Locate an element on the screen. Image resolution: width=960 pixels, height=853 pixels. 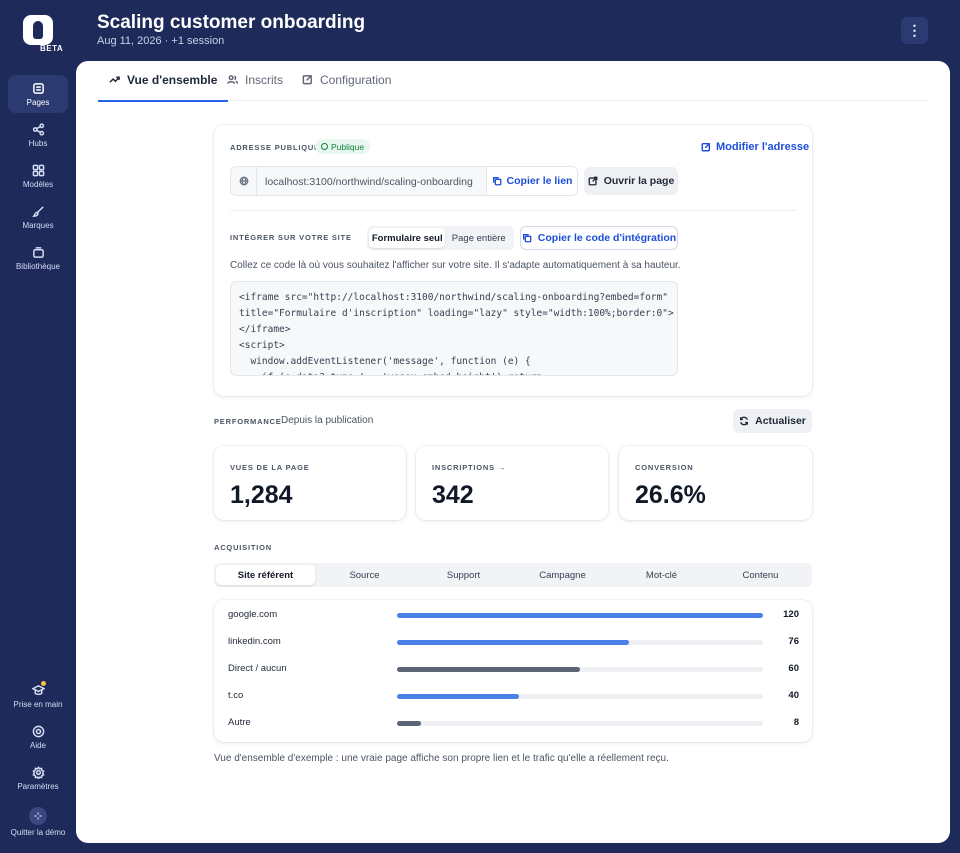
acq-tab-site-referent: Site référent is located at coordinates (265, 575).